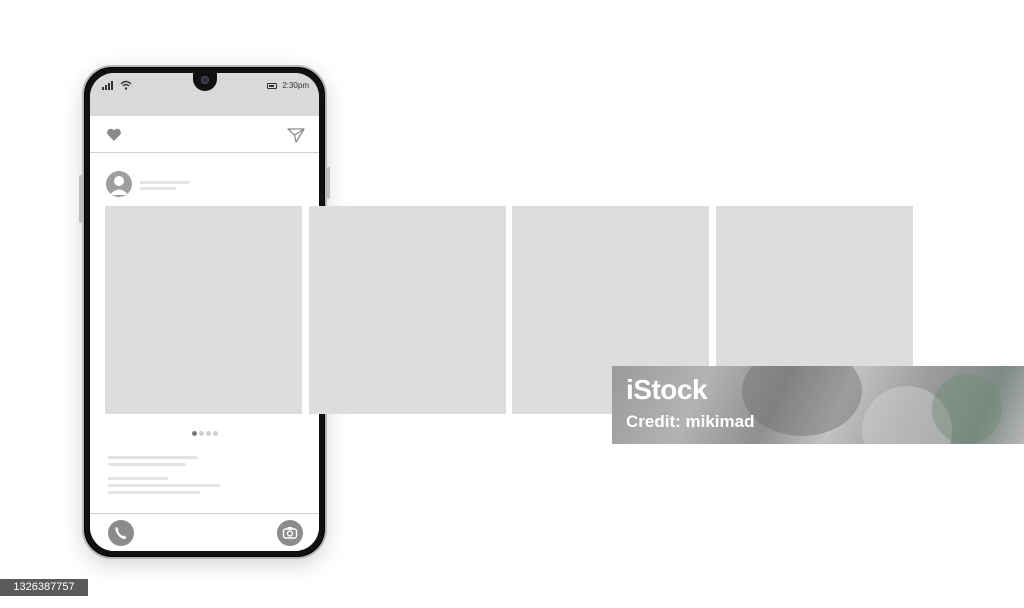 Image resolution: width=1024 pixels, height=608 pixels. I want to click on send-icon, so click(296, 135).